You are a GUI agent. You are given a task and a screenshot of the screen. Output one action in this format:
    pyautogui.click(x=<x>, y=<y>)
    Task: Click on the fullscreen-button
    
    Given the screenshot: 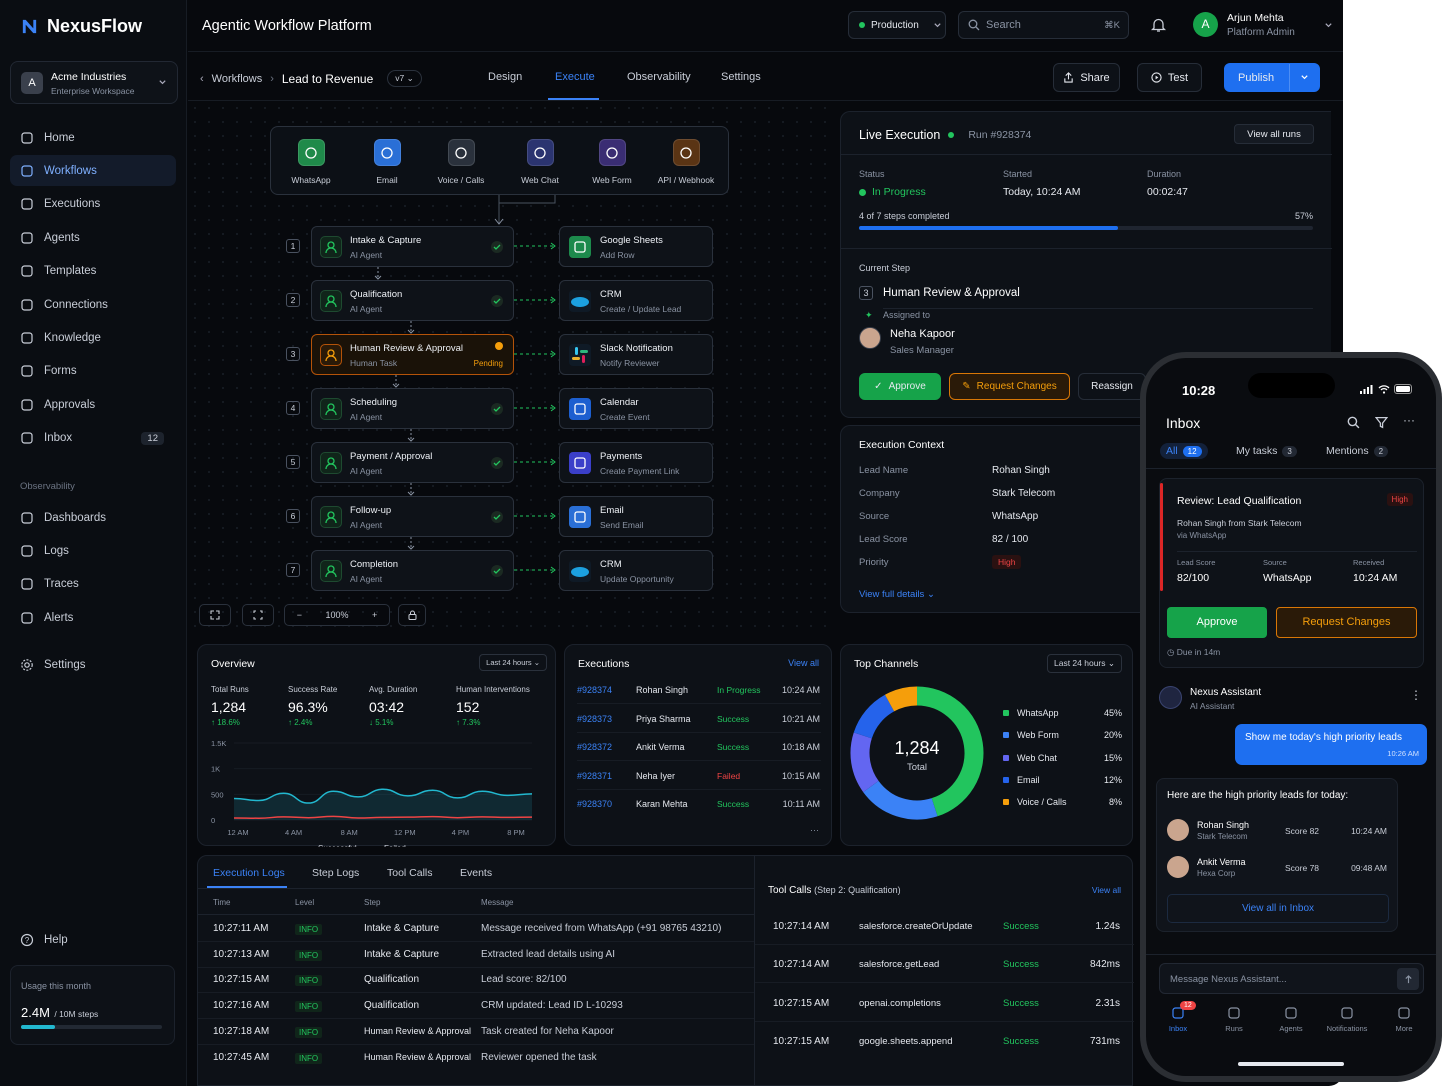 What is the action you would take?
    pyautogui.click(x=258, y=615)
    